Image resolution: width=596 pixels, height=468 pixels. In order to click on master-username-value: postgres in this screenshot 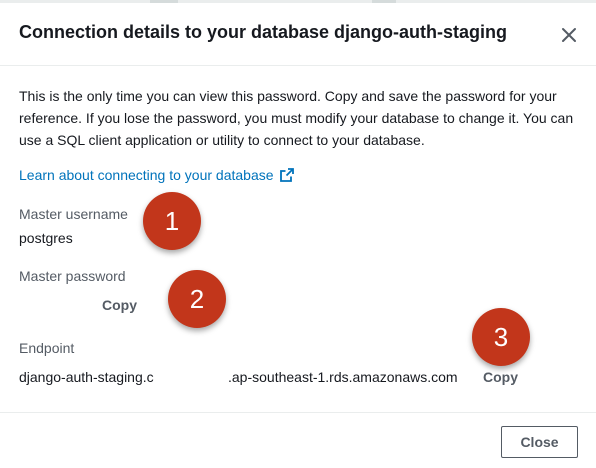, I will do `click(46, 238)`.